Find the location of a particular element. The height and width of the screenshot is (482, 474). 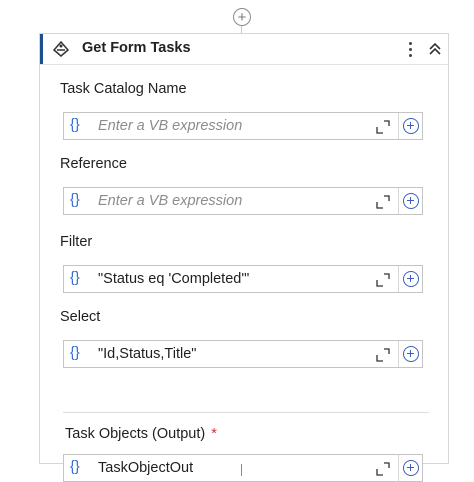

required-marker: * is located at coordinates (214, 434).